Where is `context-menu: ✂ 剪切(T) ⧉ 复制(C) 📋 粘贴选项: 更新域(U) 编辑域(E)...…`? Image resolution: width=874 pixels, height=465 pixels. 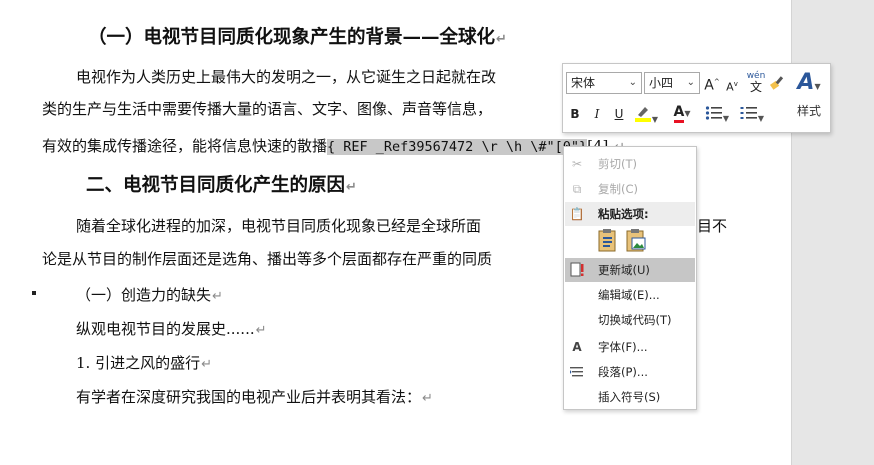 context-menu: ✂ 剪切(T) ⧉ 复制(C) 📋 粘贴选项: 更新域(U) 编辑域(E)...… is located at coordinates (630, 278).